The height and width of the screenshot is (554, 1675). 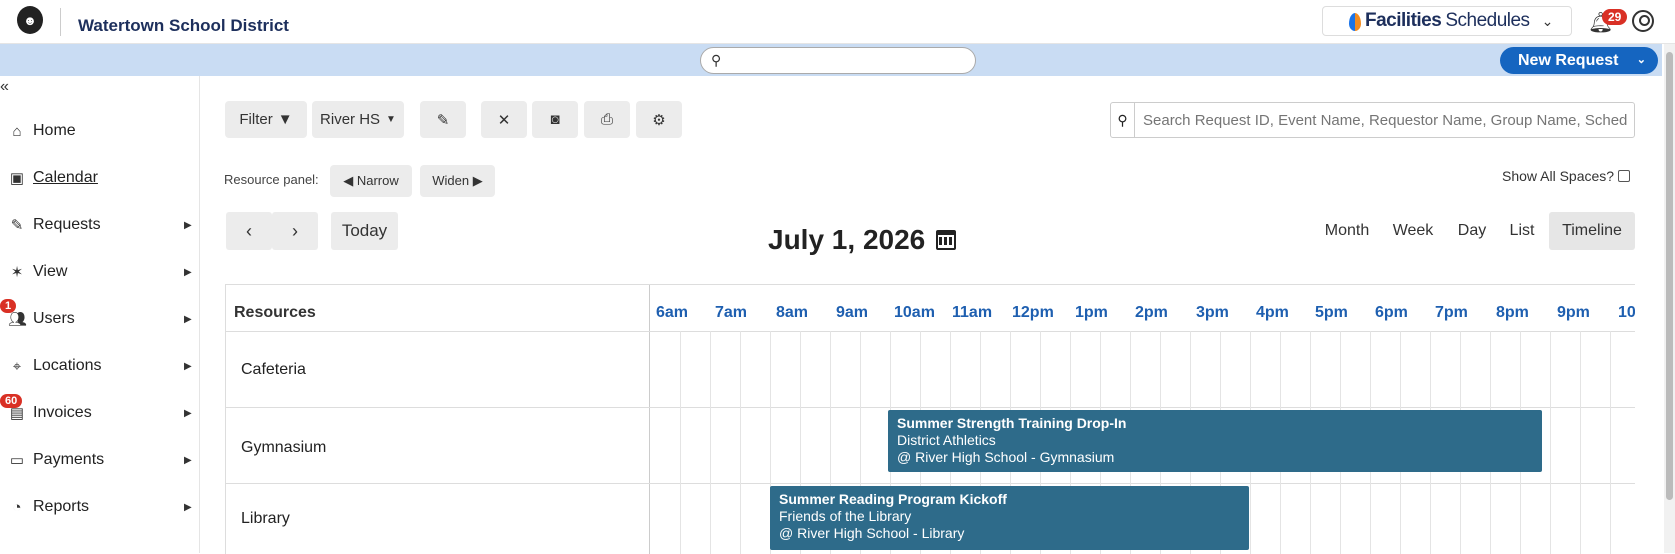 What do you see at coordinates (17, 366) in the screenshot?
I see `location-pin-icon: ⌖` at bounding box center [17, 366].